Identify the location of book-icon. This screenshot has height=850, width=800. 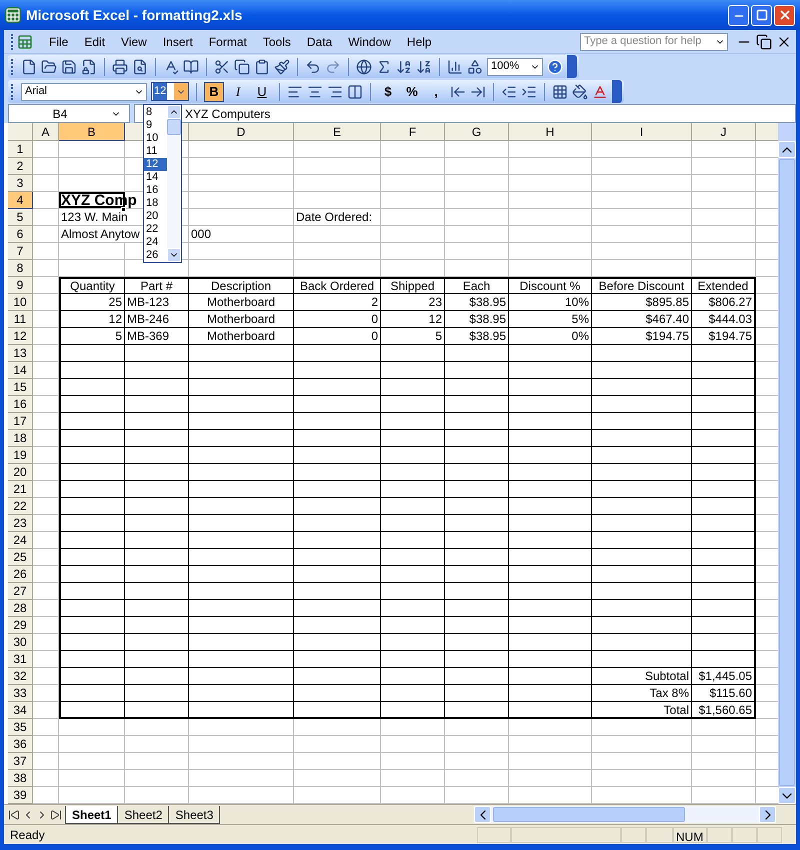
(191, 66).